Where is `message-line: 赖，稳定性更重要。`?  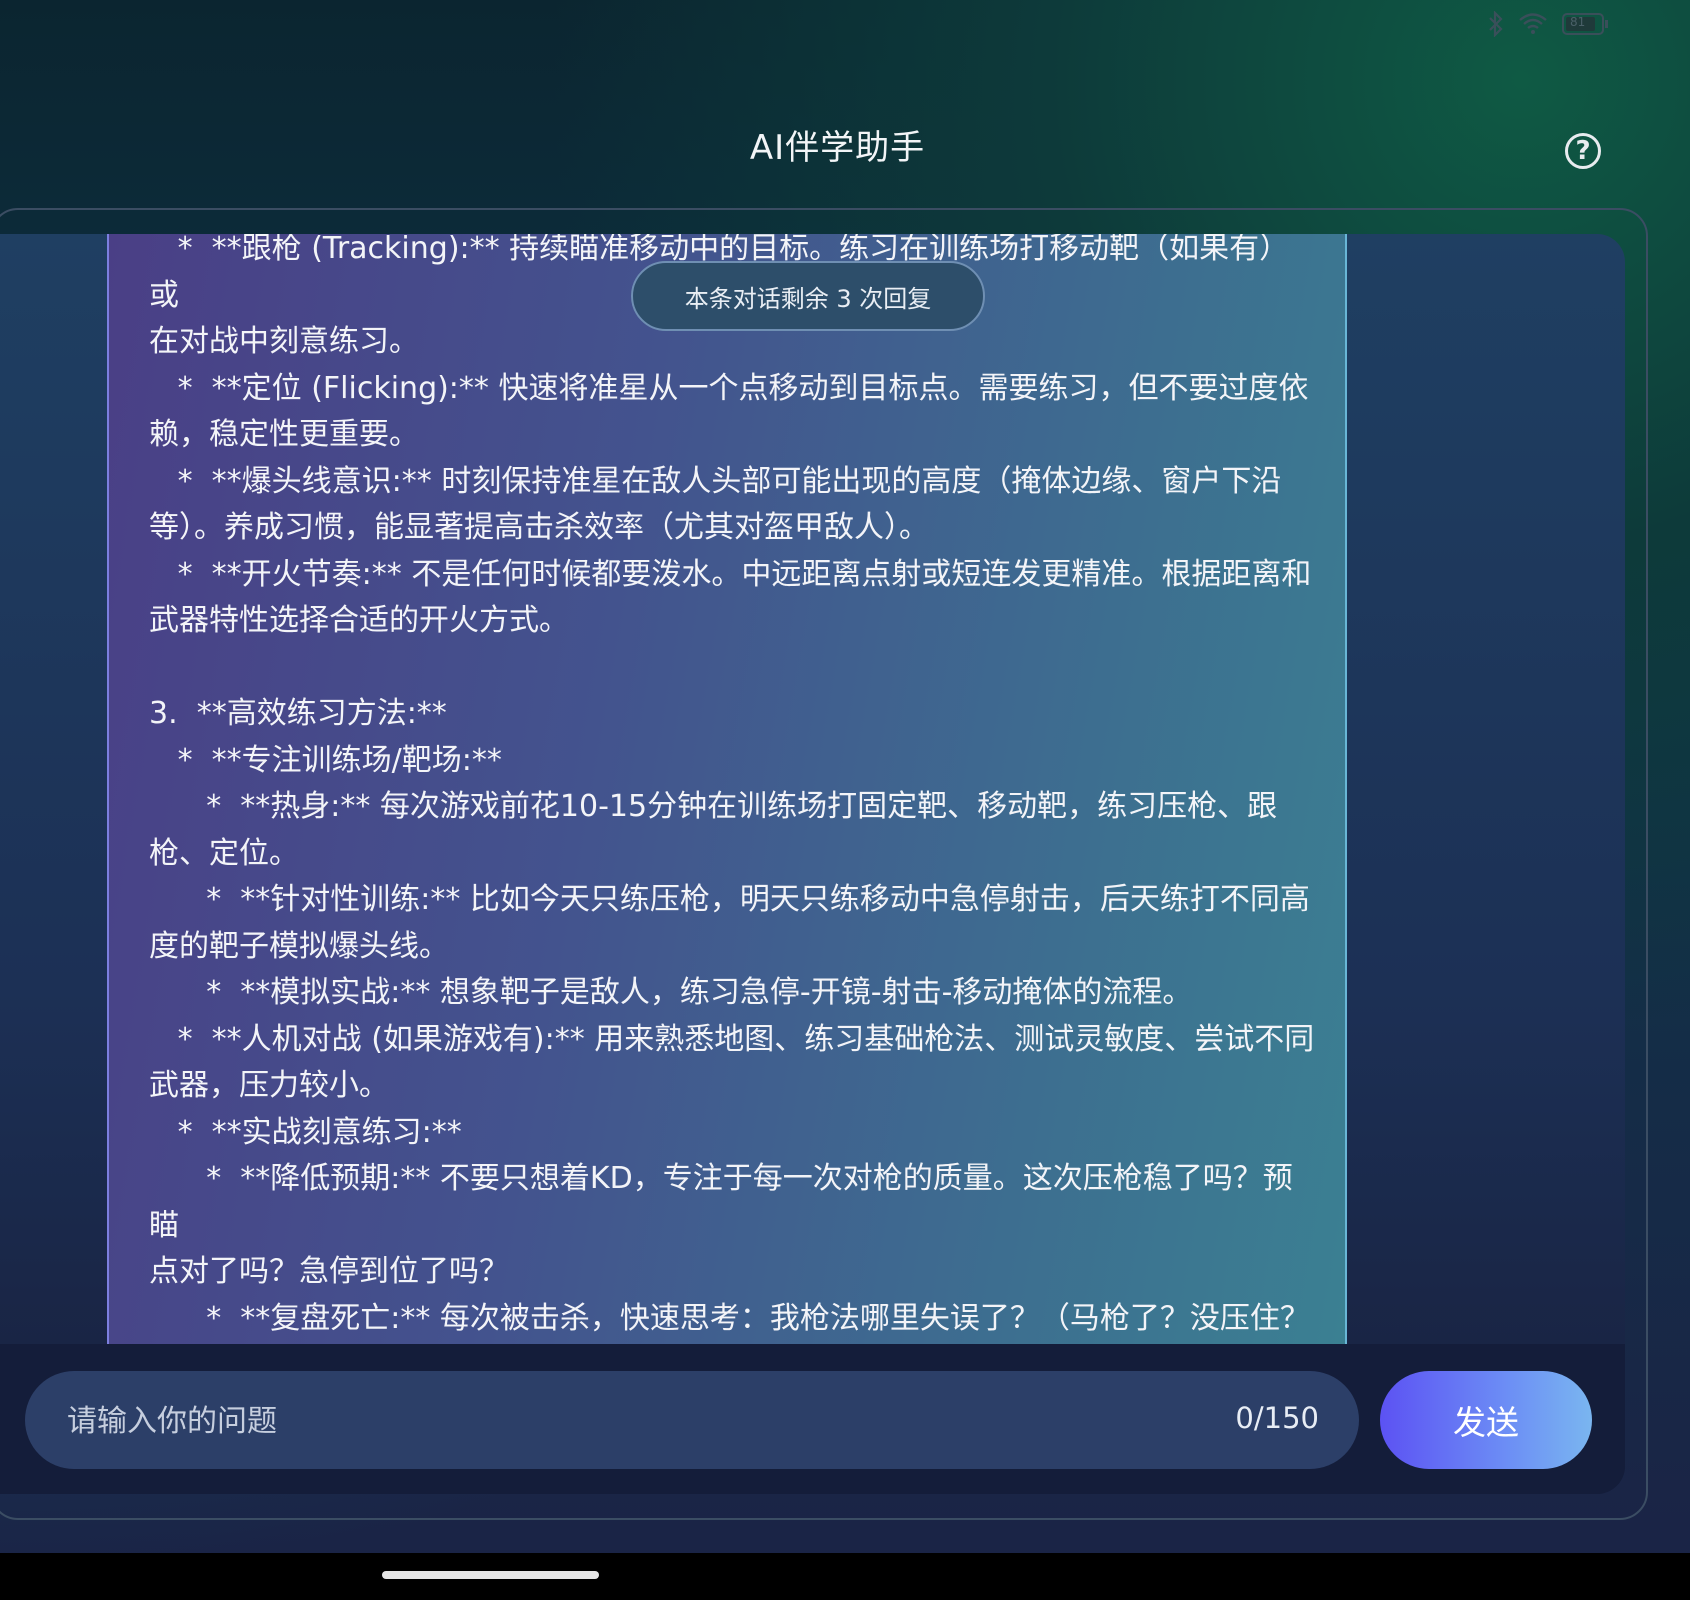 message-line: 赖，稳定性更重要。 is located at coordinates (734, 435).